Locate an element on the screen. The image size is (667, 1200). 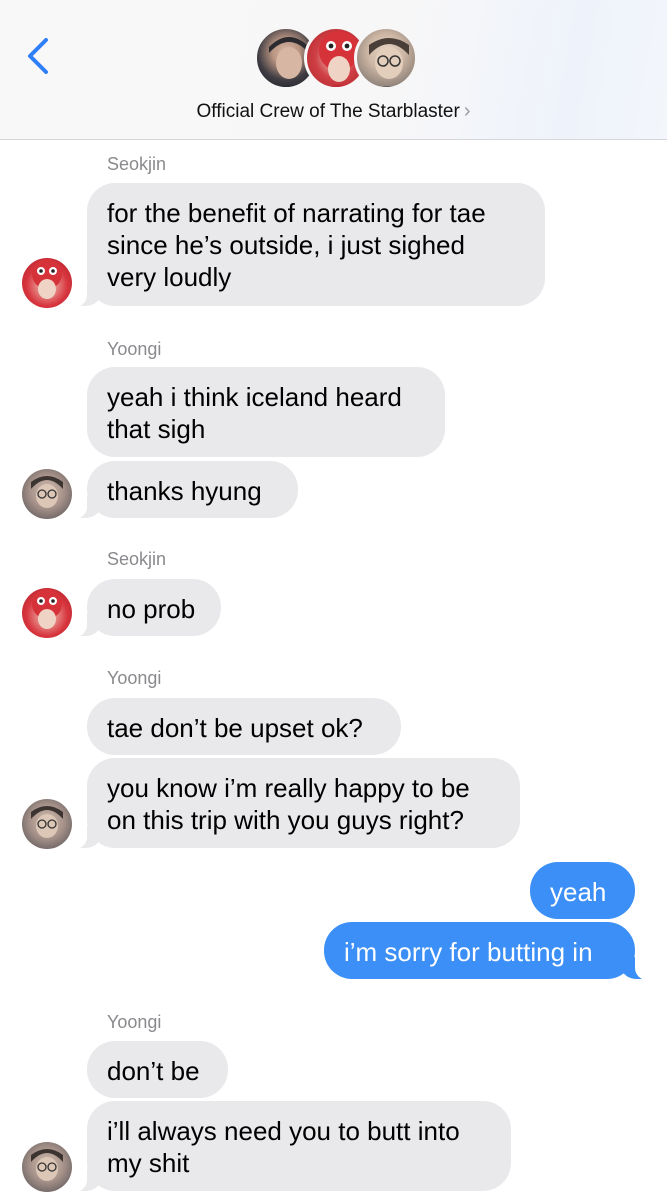
message-bubble: don’t be is located at coordinates (157, 1069).